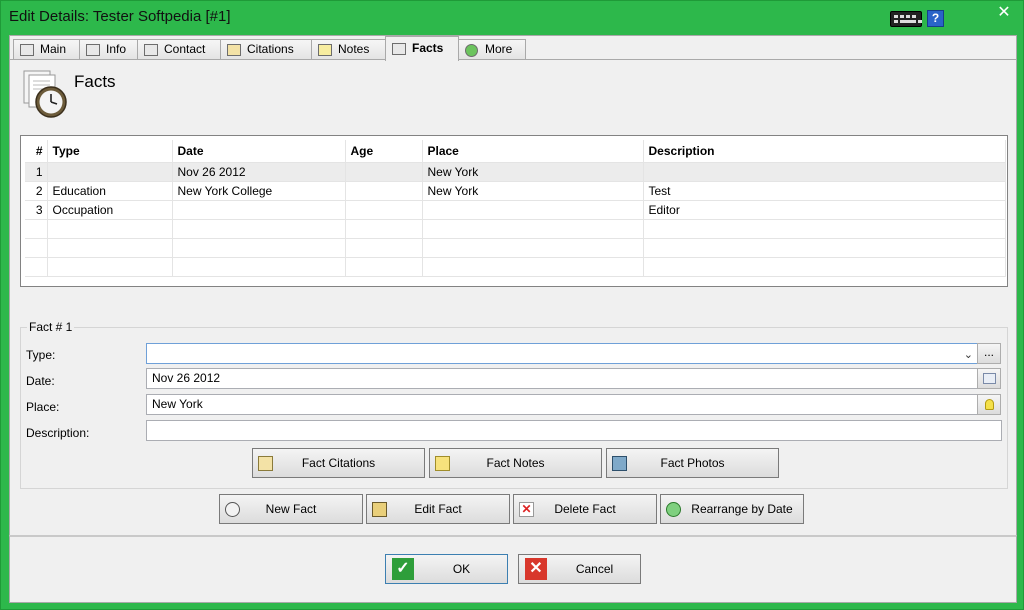 This screenshot has width=1024, height=610. I want to click on cancel-button: ✕ Cancel, so click(579, 569).